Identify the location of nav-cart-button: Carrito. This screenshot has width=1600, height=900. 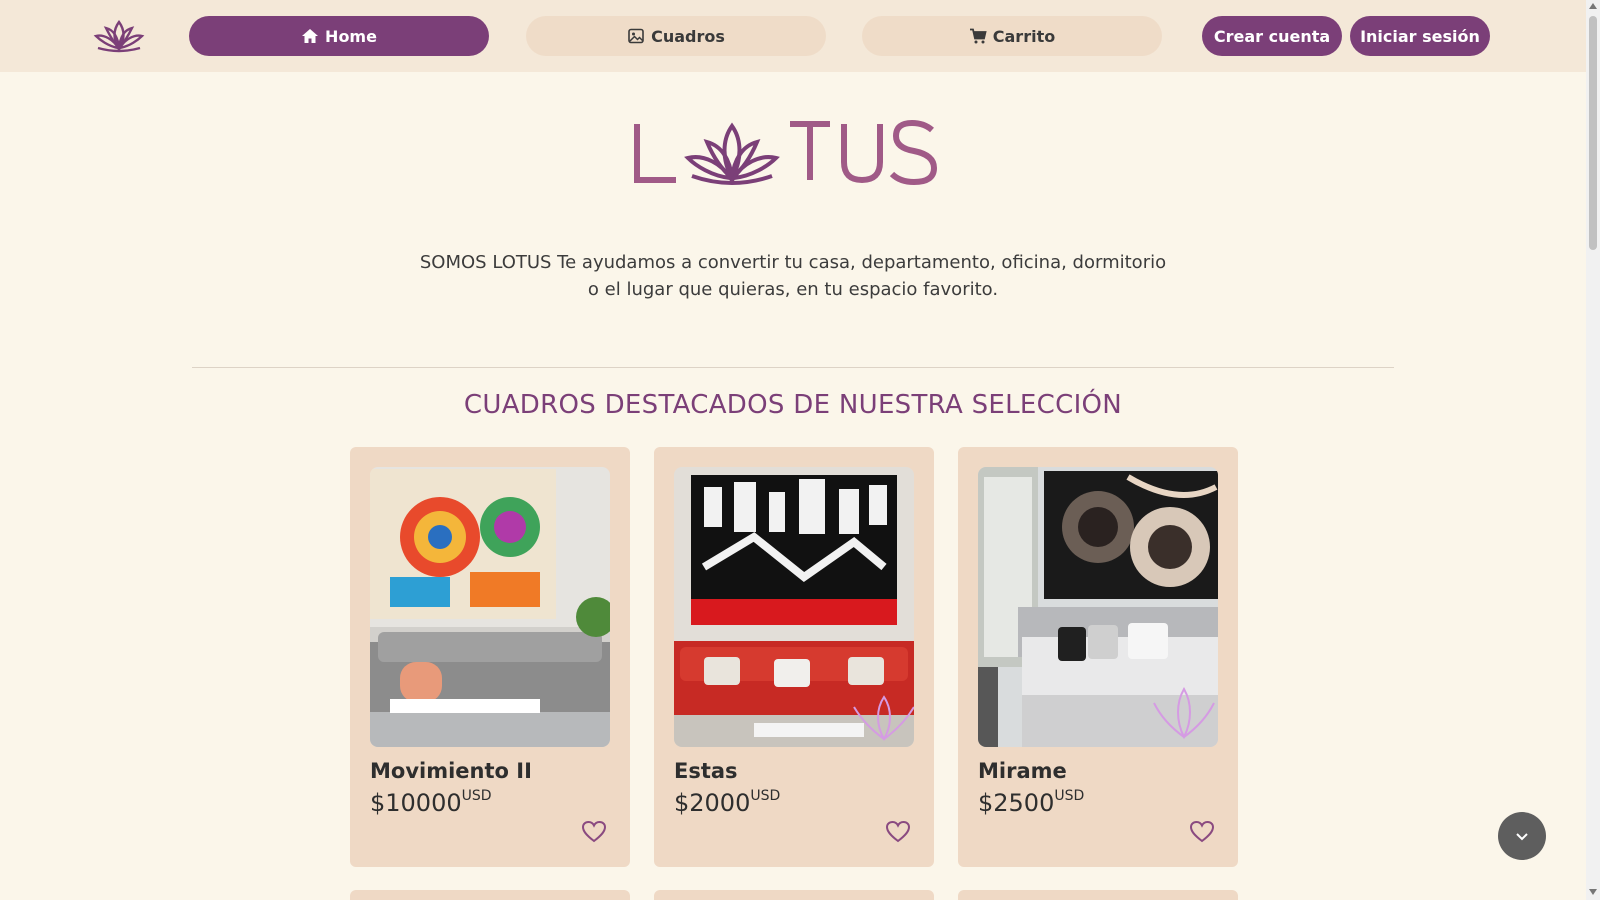
(1012, 36).